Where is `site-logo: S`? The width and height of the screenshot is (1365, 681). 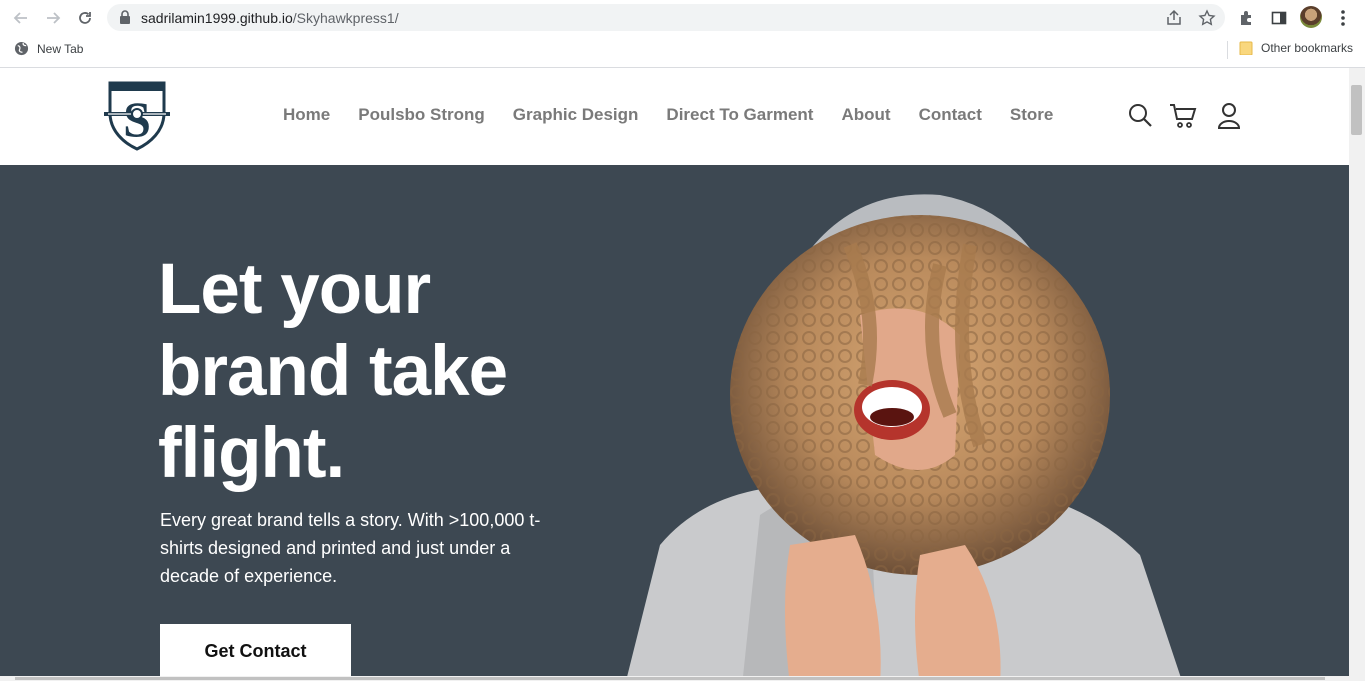
site-logo: S is located at coordinates (137, 116).